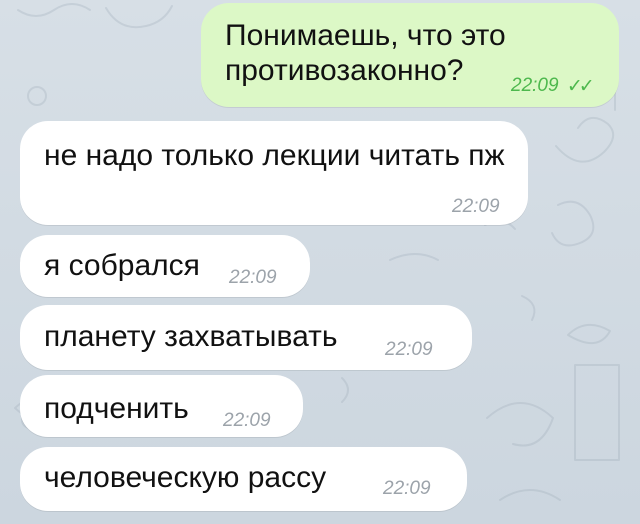 This screenshot has width=640, height=524. What do you see at coordinates (191, 336) in the screenshot?
I see `message-text: планету захватывать` at bounding box center [191, 336].